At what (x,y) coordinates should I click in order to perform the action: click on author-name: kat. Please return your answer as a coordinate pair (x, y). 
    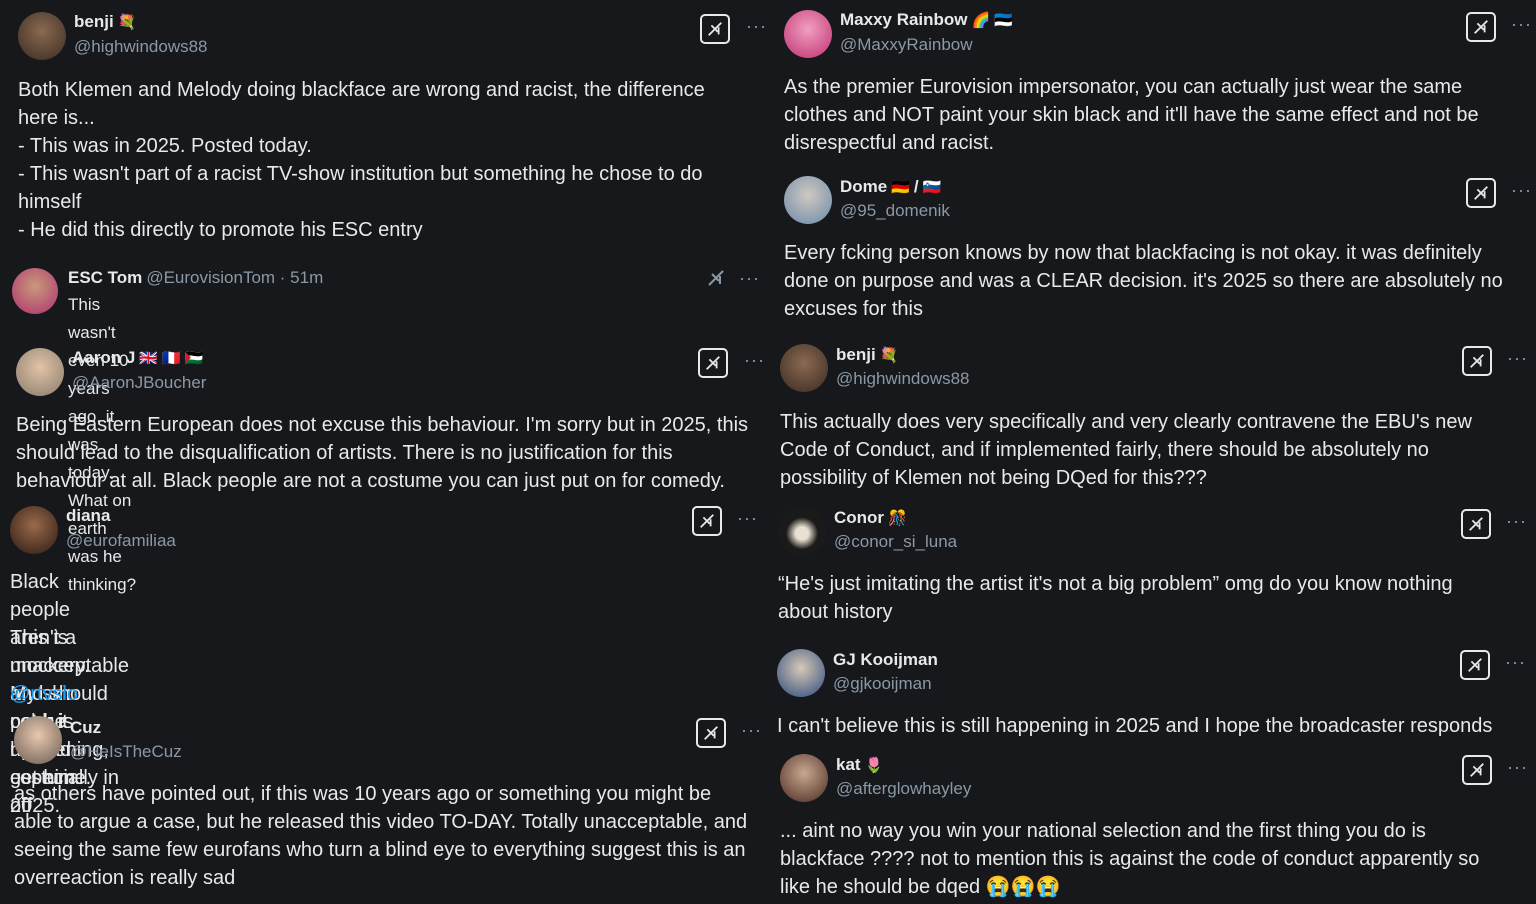
    Looking at the image, I should click on (848, 765).